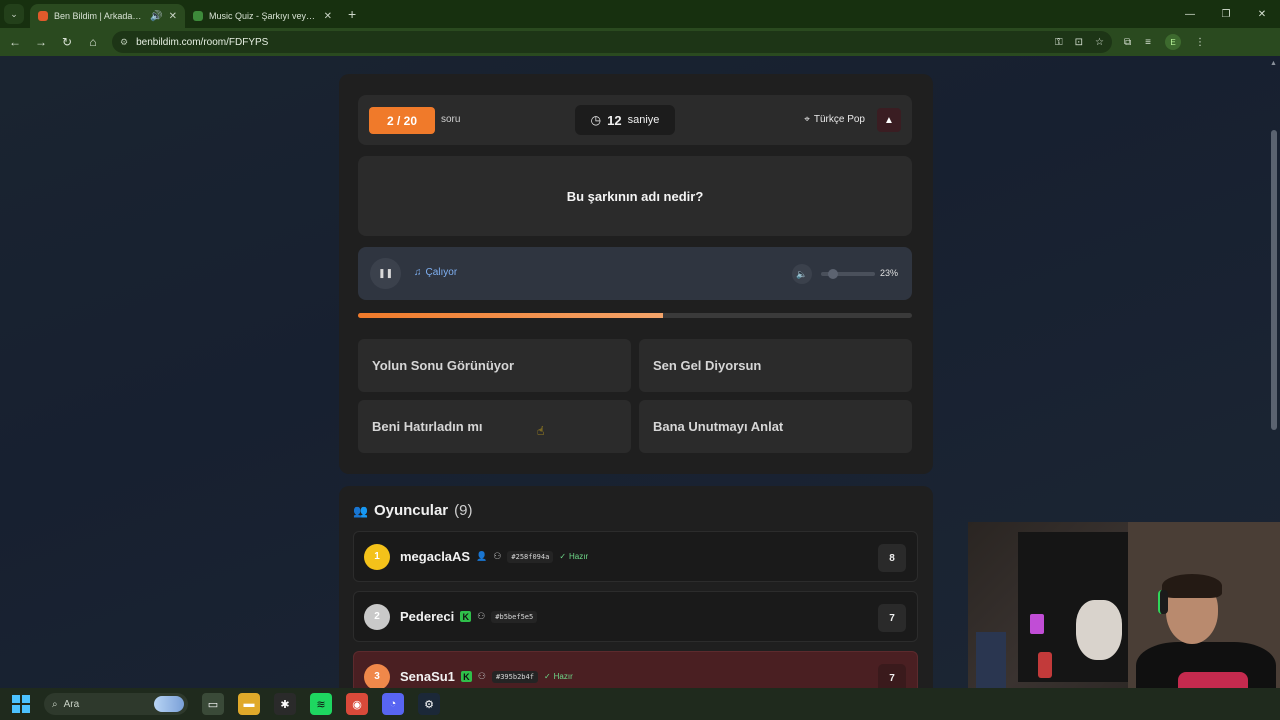 The width and height of the screenshot is (1280, 720). What do you see at coordinates (463, 510) in the screenshot?
I see `players-count: (9)` at bounding box center [463, 510].